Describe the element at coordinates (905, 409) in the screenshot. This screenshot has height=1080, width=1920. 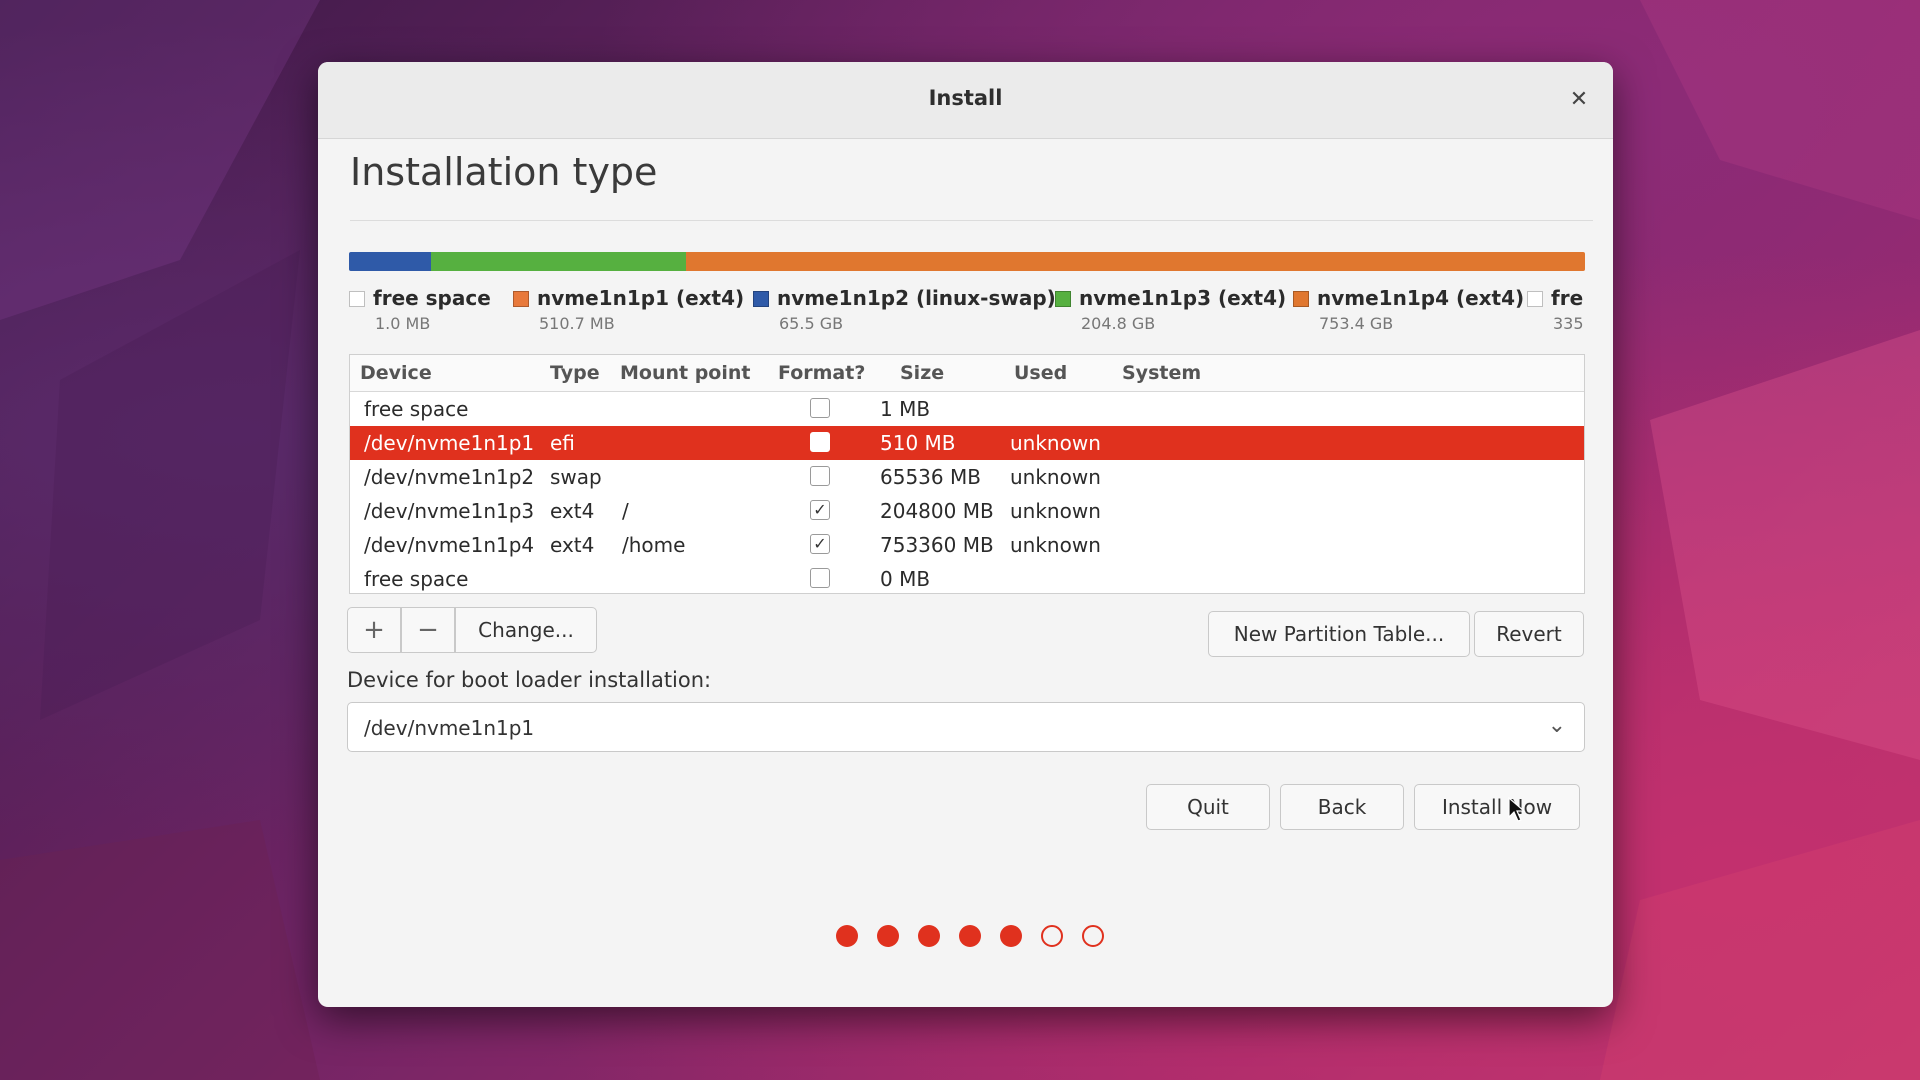
I see `cell-size: 1 MB` at that location.